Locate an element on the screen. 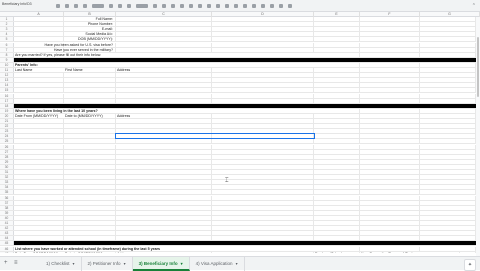  print-icon is located at coordinates (76, 6).